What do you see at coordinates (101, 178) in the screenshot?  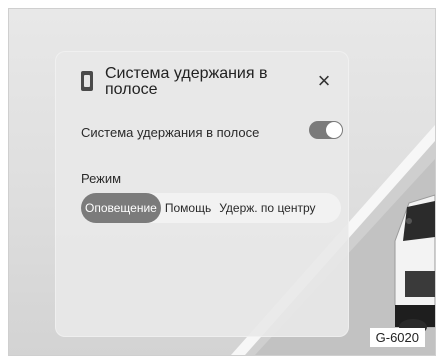 I see `mode-label: Режим` at bounding box center [101, 178].